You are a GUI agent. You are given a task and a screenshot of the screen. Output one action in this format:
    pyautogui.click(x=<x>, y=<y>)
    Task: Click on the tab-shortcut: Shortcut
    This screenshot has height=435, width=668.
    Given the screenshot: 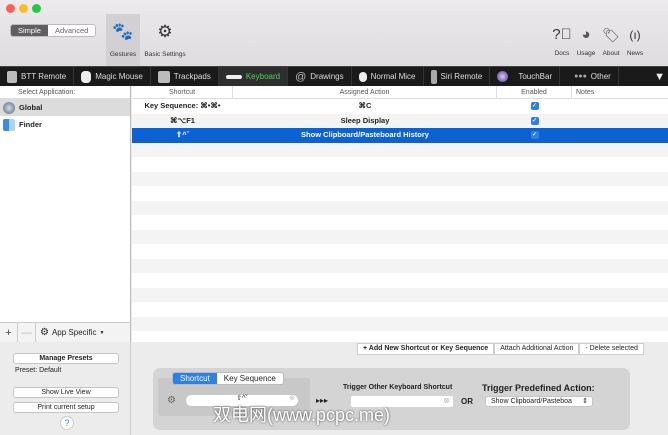 What is the action you would take?
    pyautogui.click(x=195, y=378)
    